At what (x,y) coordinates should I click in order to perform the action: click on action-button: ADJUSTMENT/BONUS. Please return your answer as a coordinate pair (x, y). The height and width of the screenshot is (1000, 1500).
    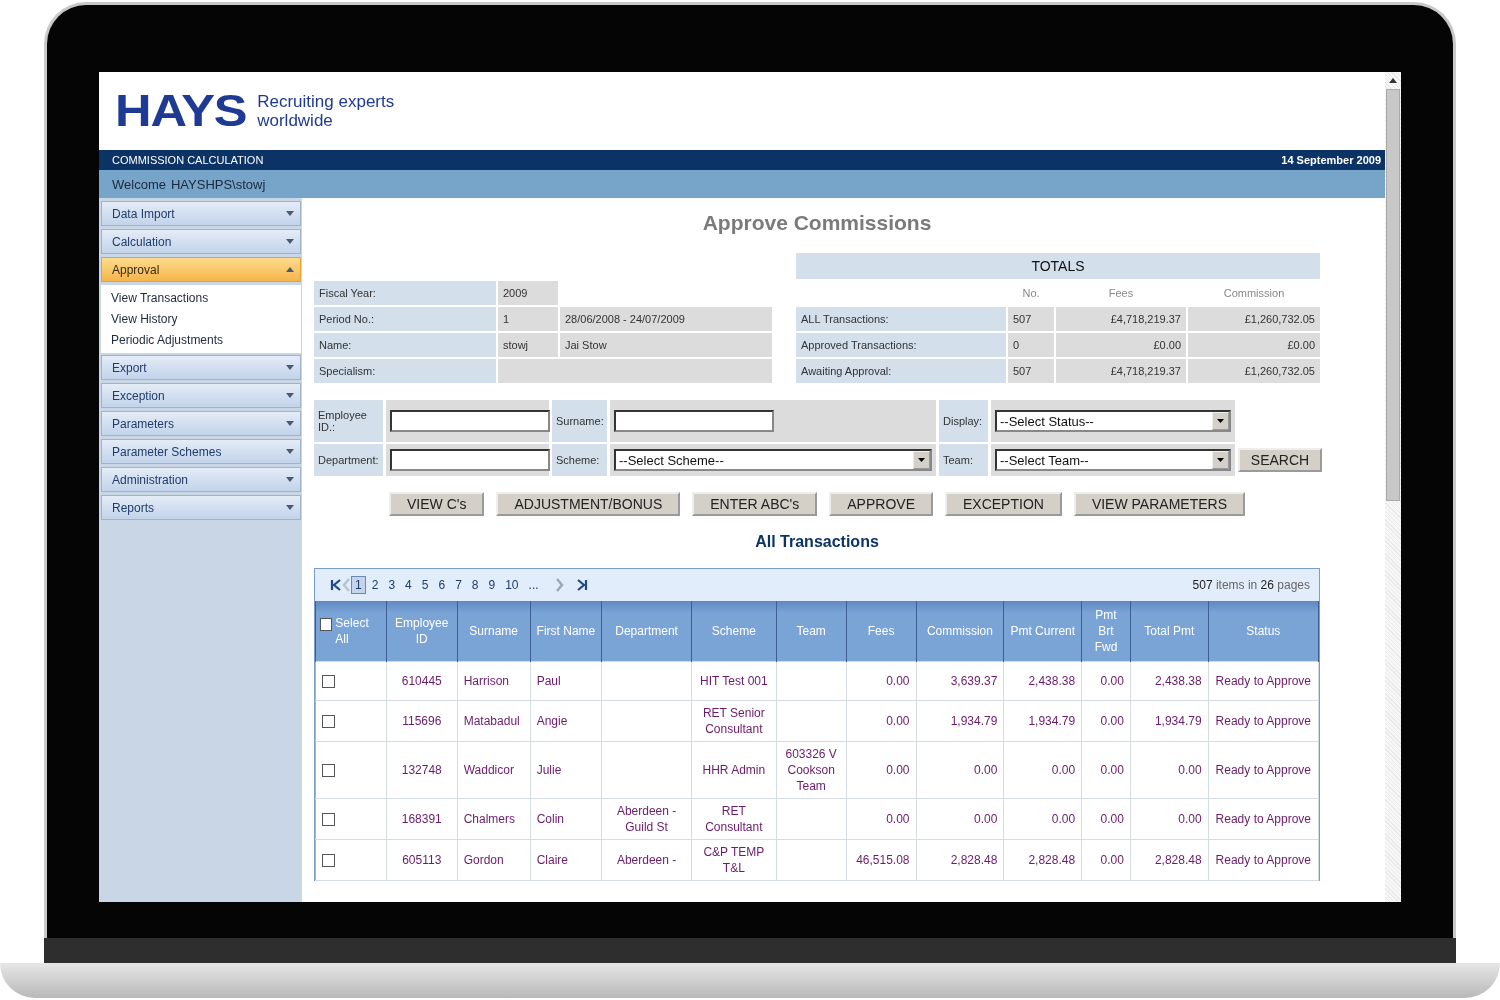
    Looking at the image, I should click on (588, 504).